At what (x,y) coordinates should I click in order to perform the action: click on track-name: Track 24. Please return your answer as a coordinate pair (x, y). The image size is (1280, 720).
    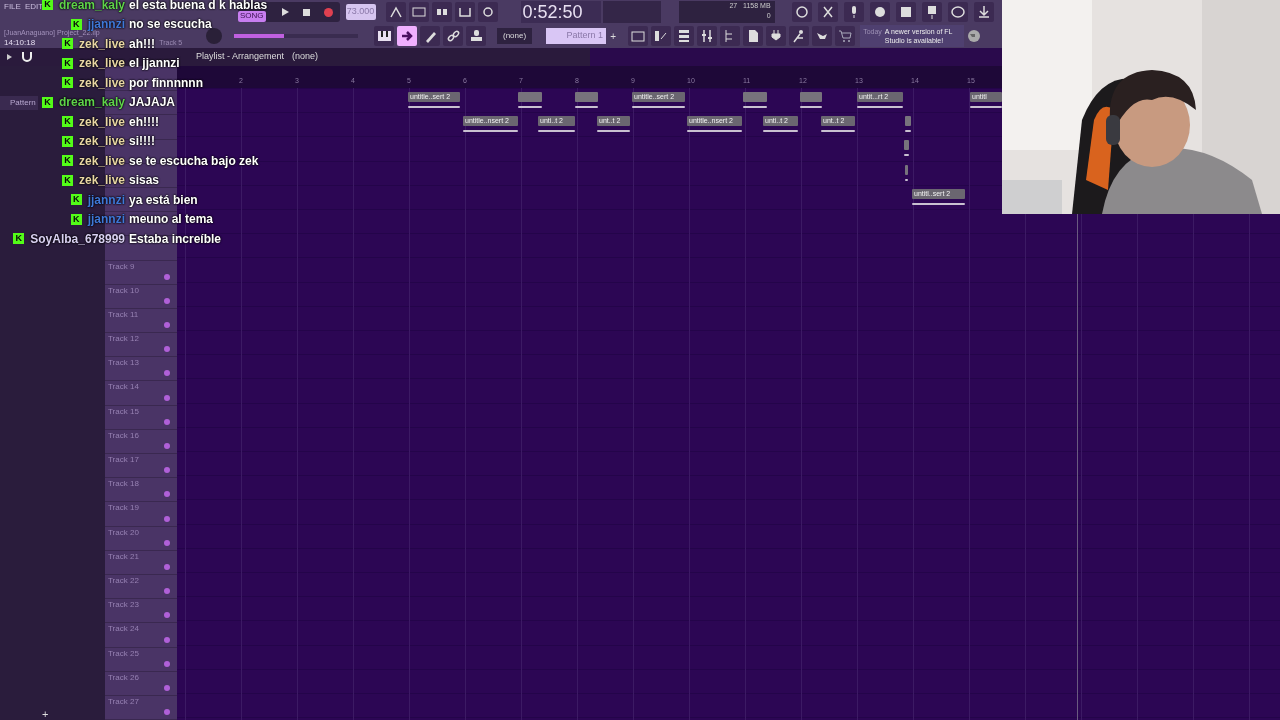
    Looking at the image, I should click on (123, 629).